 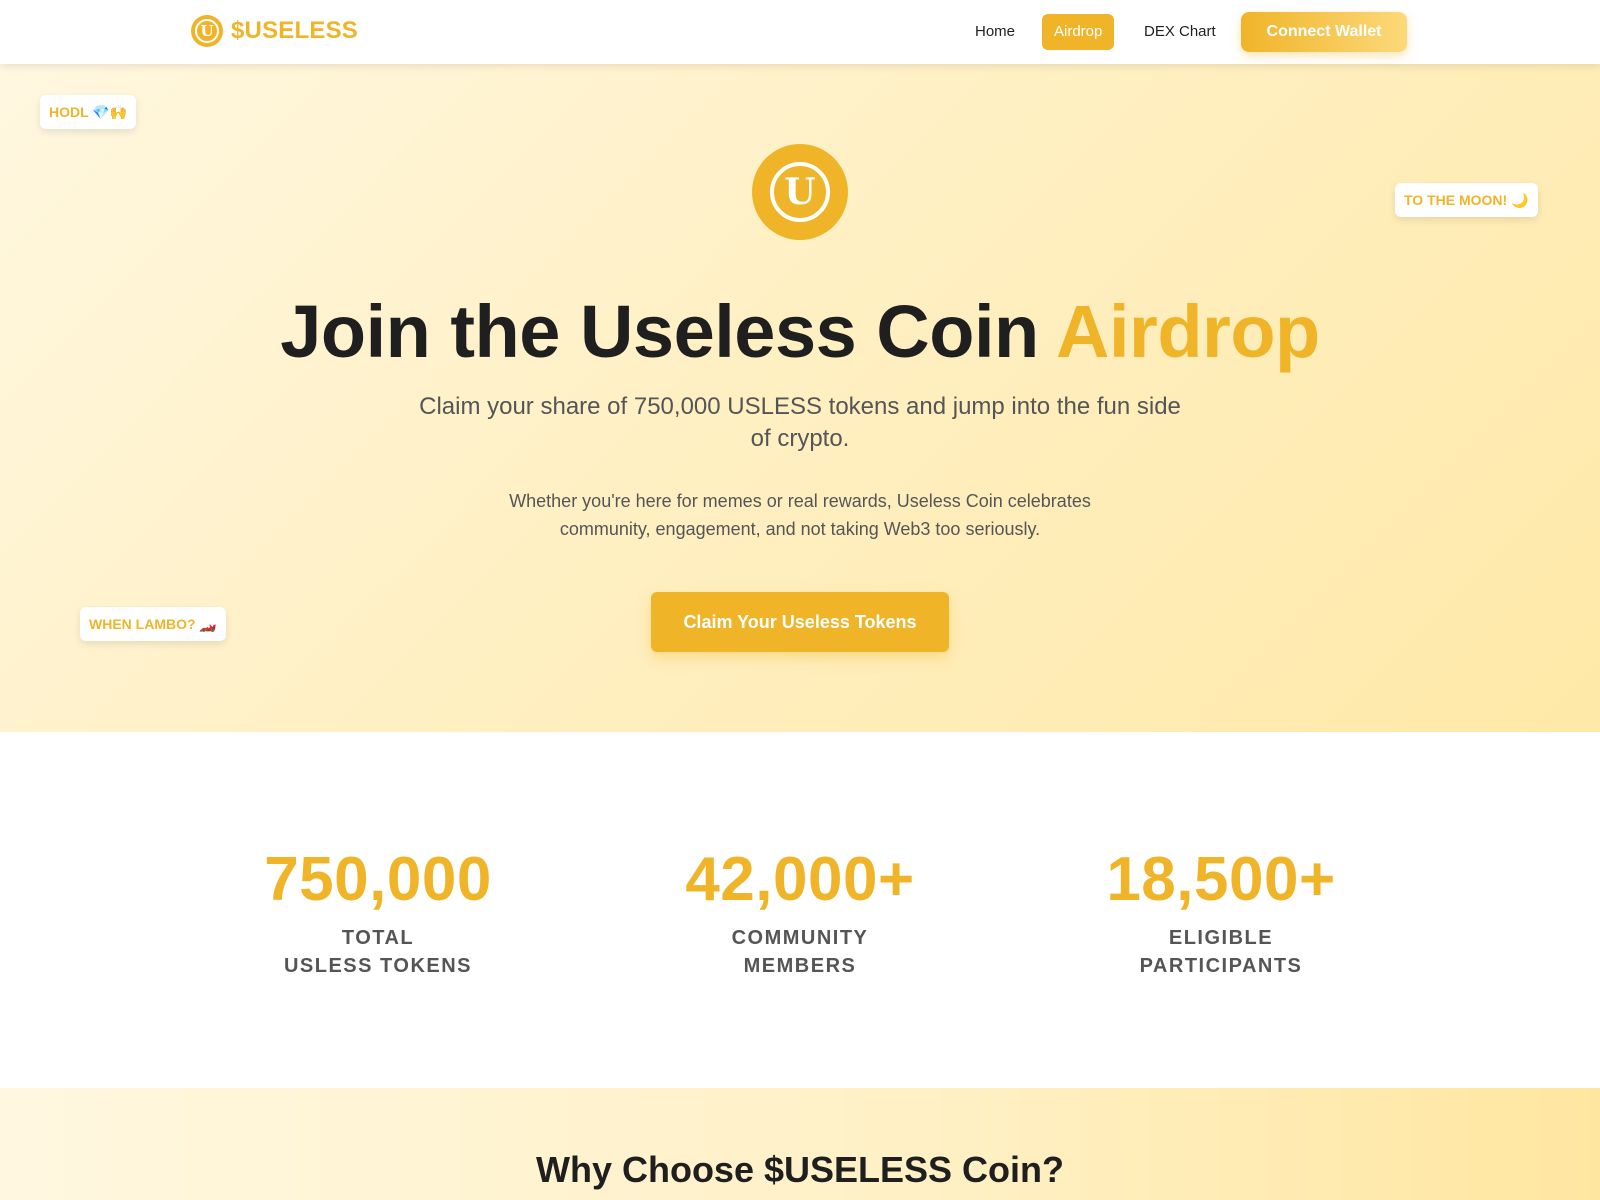 I want to click on stat-label-line1: TOTAL, so click(x=378, y=938).